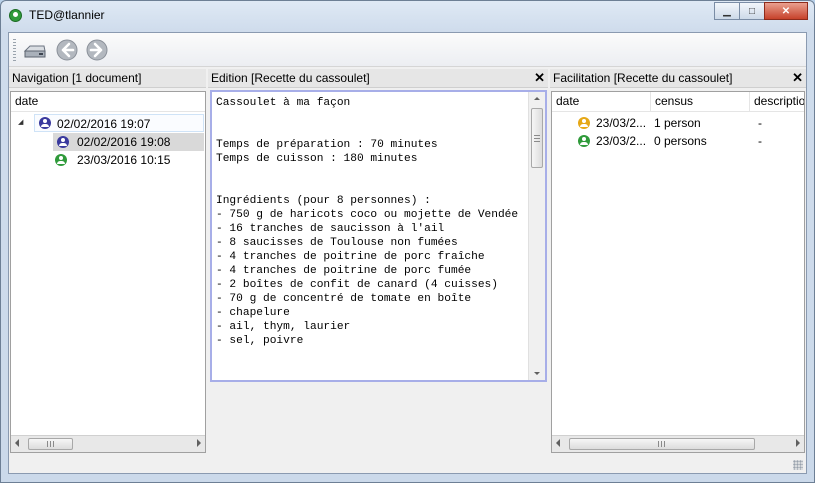 Image resolution: width=815 pixels, height=483 pixels. I want to click on tree-item: 02/02/2016 19:07, so click(119, 123).